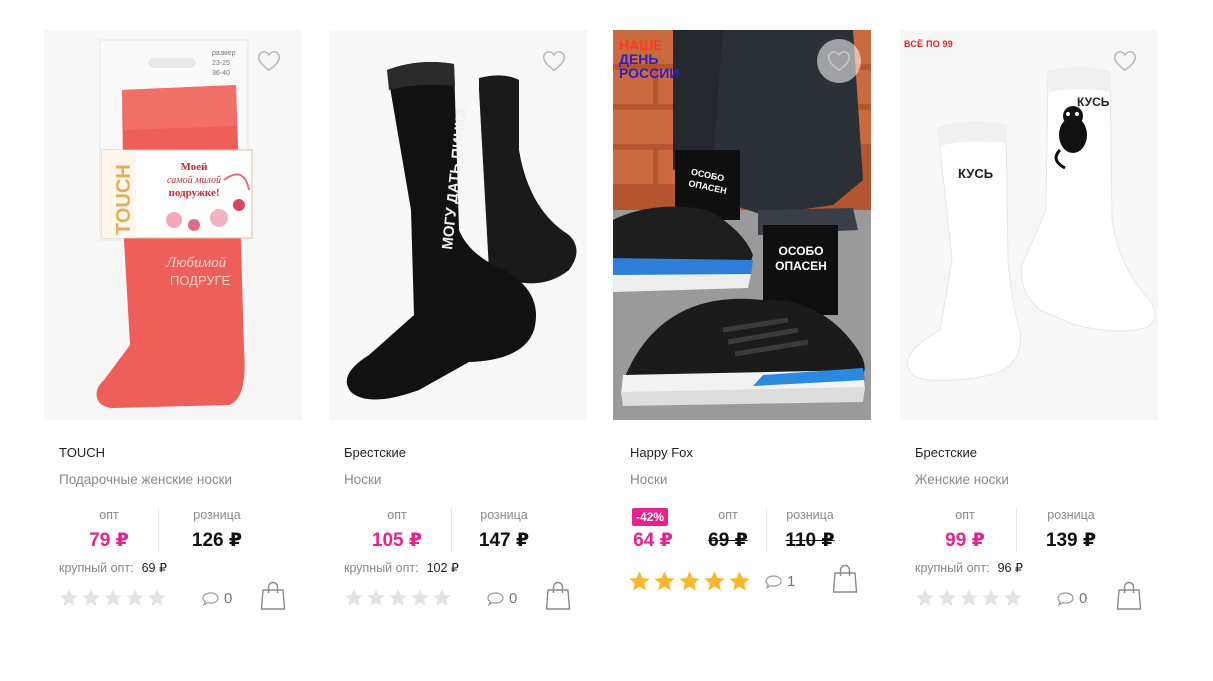 The image size is (1213, 681). Describe the element at coordinates (965, 530) in the screenshot. I see `opt-price-column: опт 99 ₽` at that location.